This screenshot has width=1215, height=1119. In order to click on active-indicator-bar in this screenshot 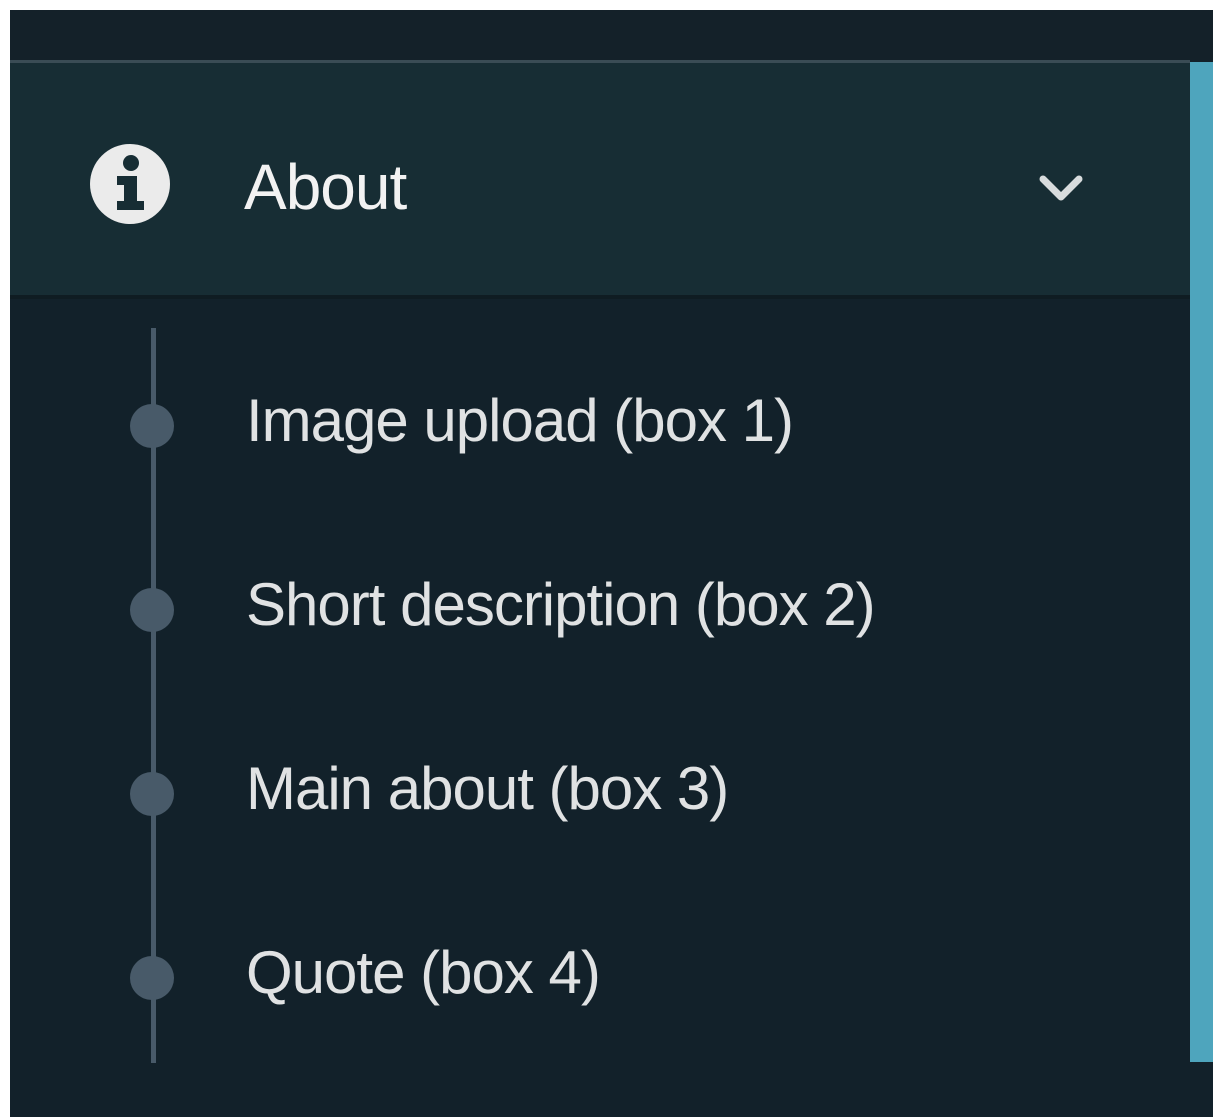, I will do `click(1201, 562)`.